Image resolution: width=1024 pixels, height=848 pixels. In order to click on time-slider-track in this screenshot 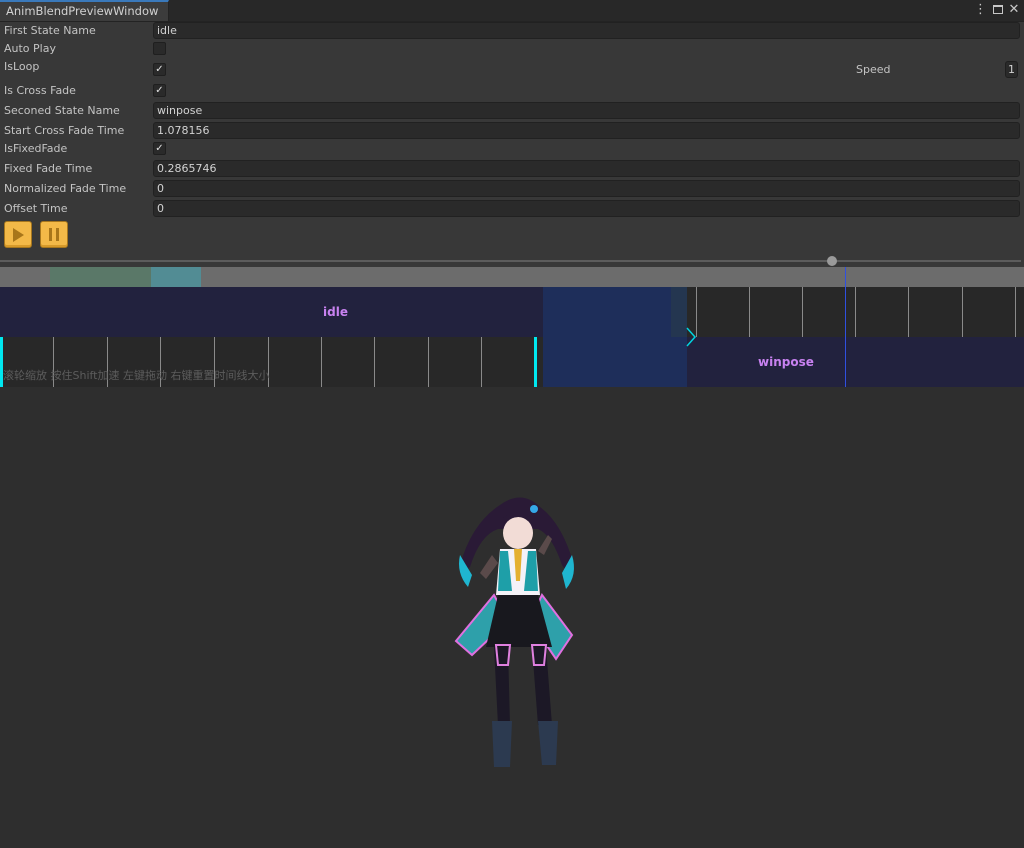, I will do `click(510, 261)`.